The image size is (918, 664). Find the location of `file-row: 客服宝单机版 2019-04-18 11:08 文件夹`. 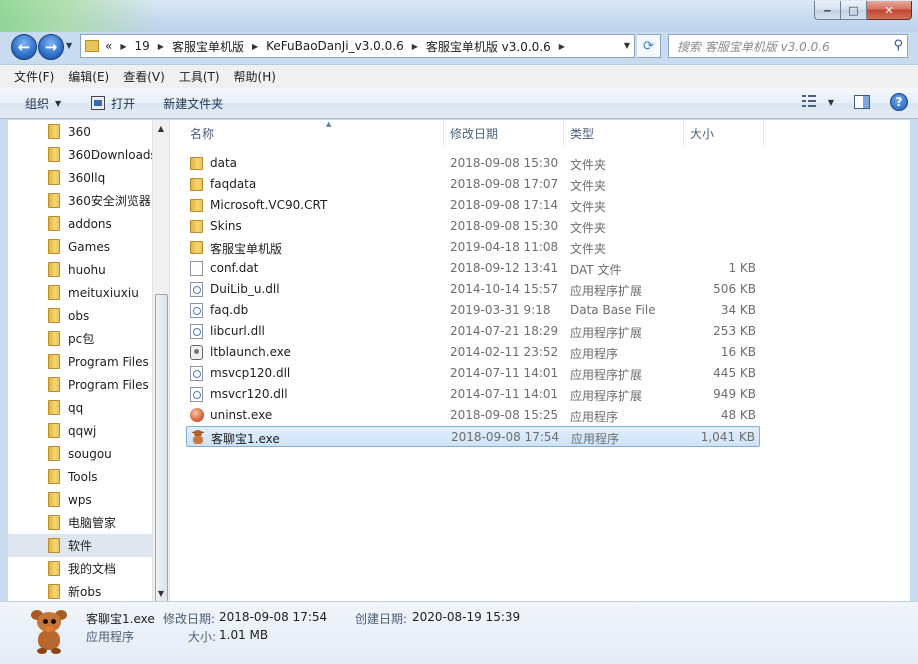

file-row: 客服宝单机版 2019-04-18 11:08 文件夹 is located at coordinates (473, 247).